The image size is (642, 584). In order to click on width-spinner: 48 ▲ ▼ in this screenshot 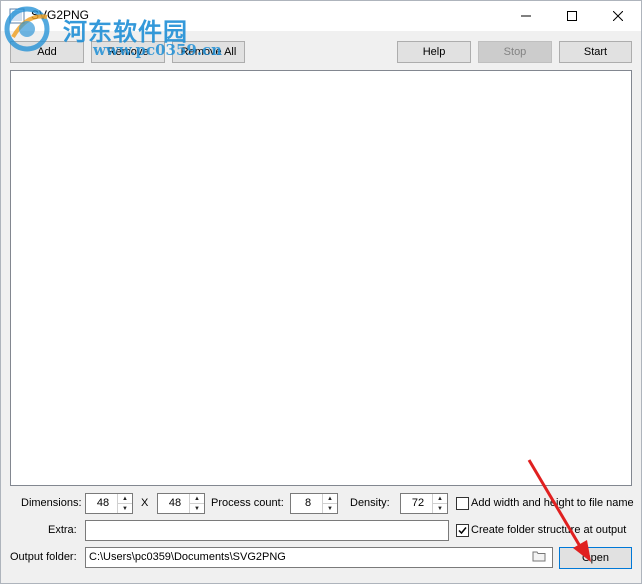, I will do `click(109, 503)`.